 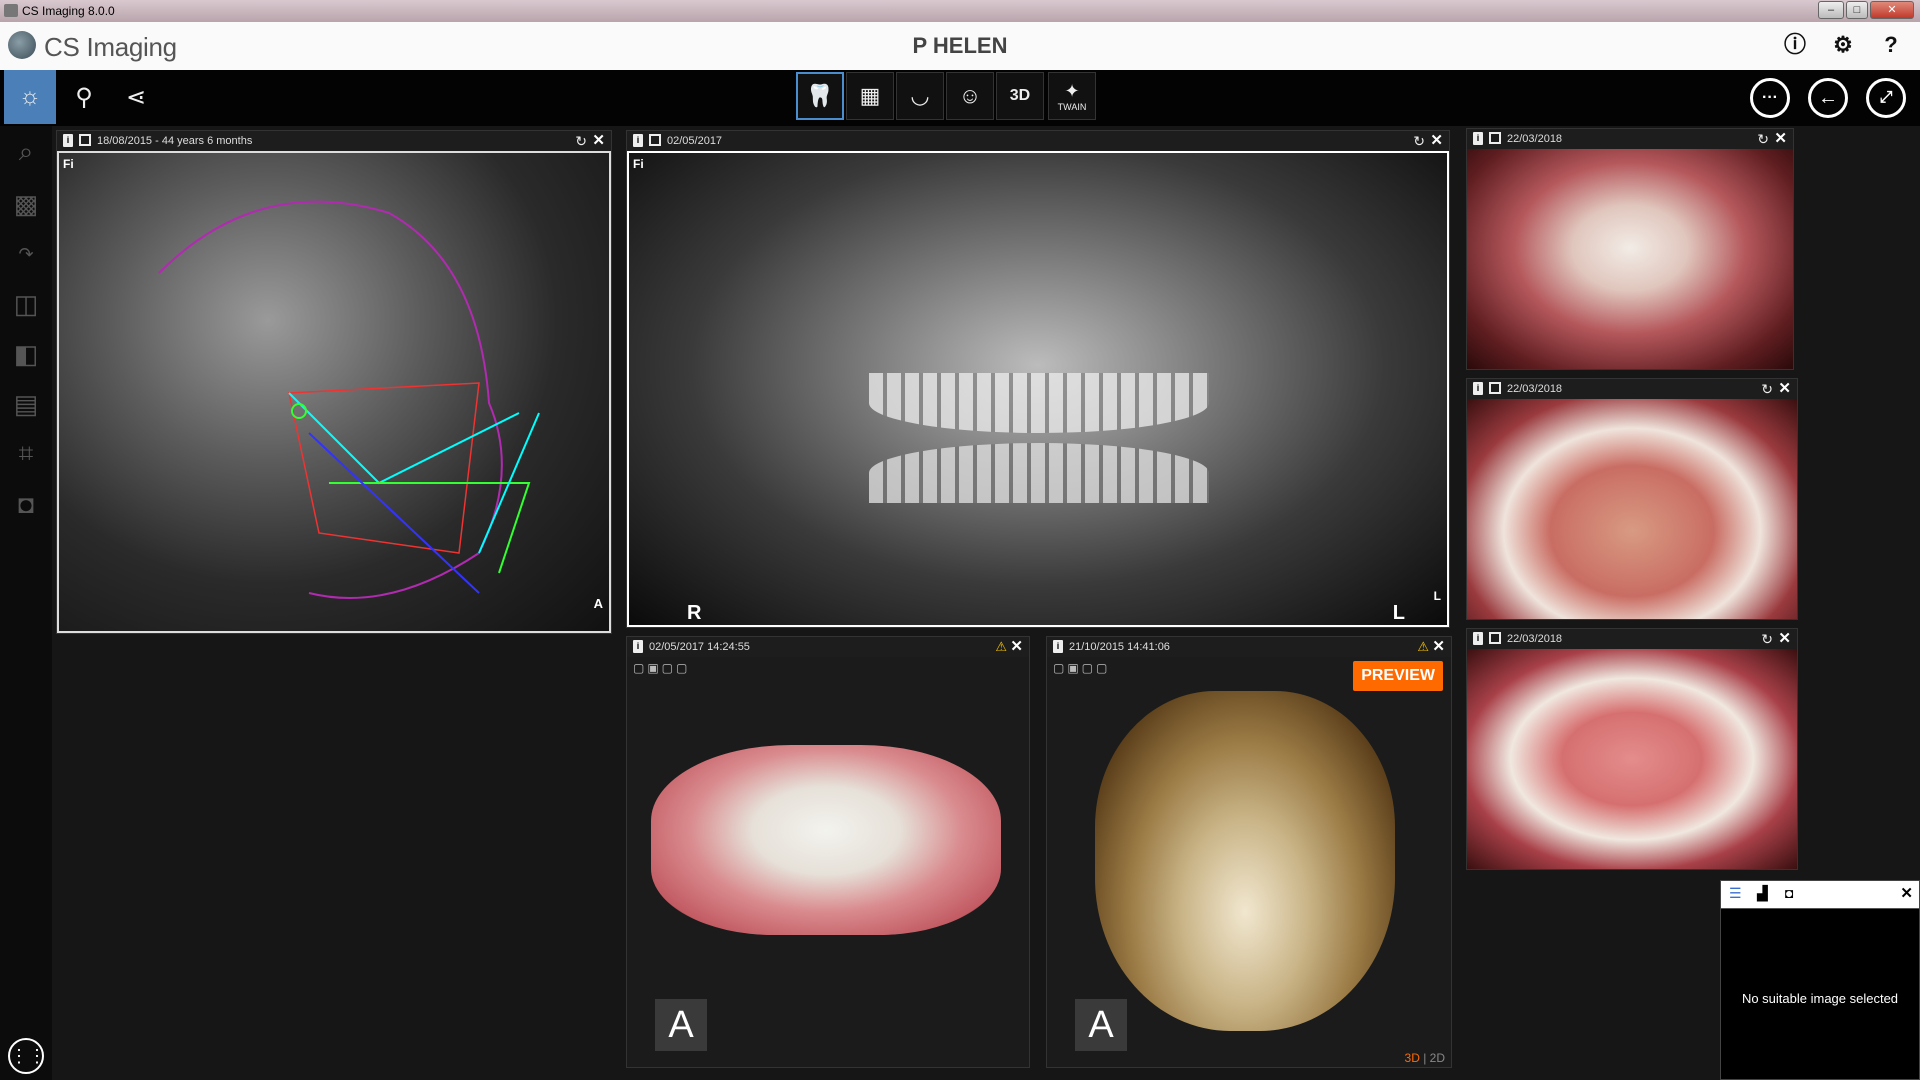 What do you see at coordinates (1437, 596) in the screenshot?
I see `orientation-label-br: L` at bounding box center [1437, 596].